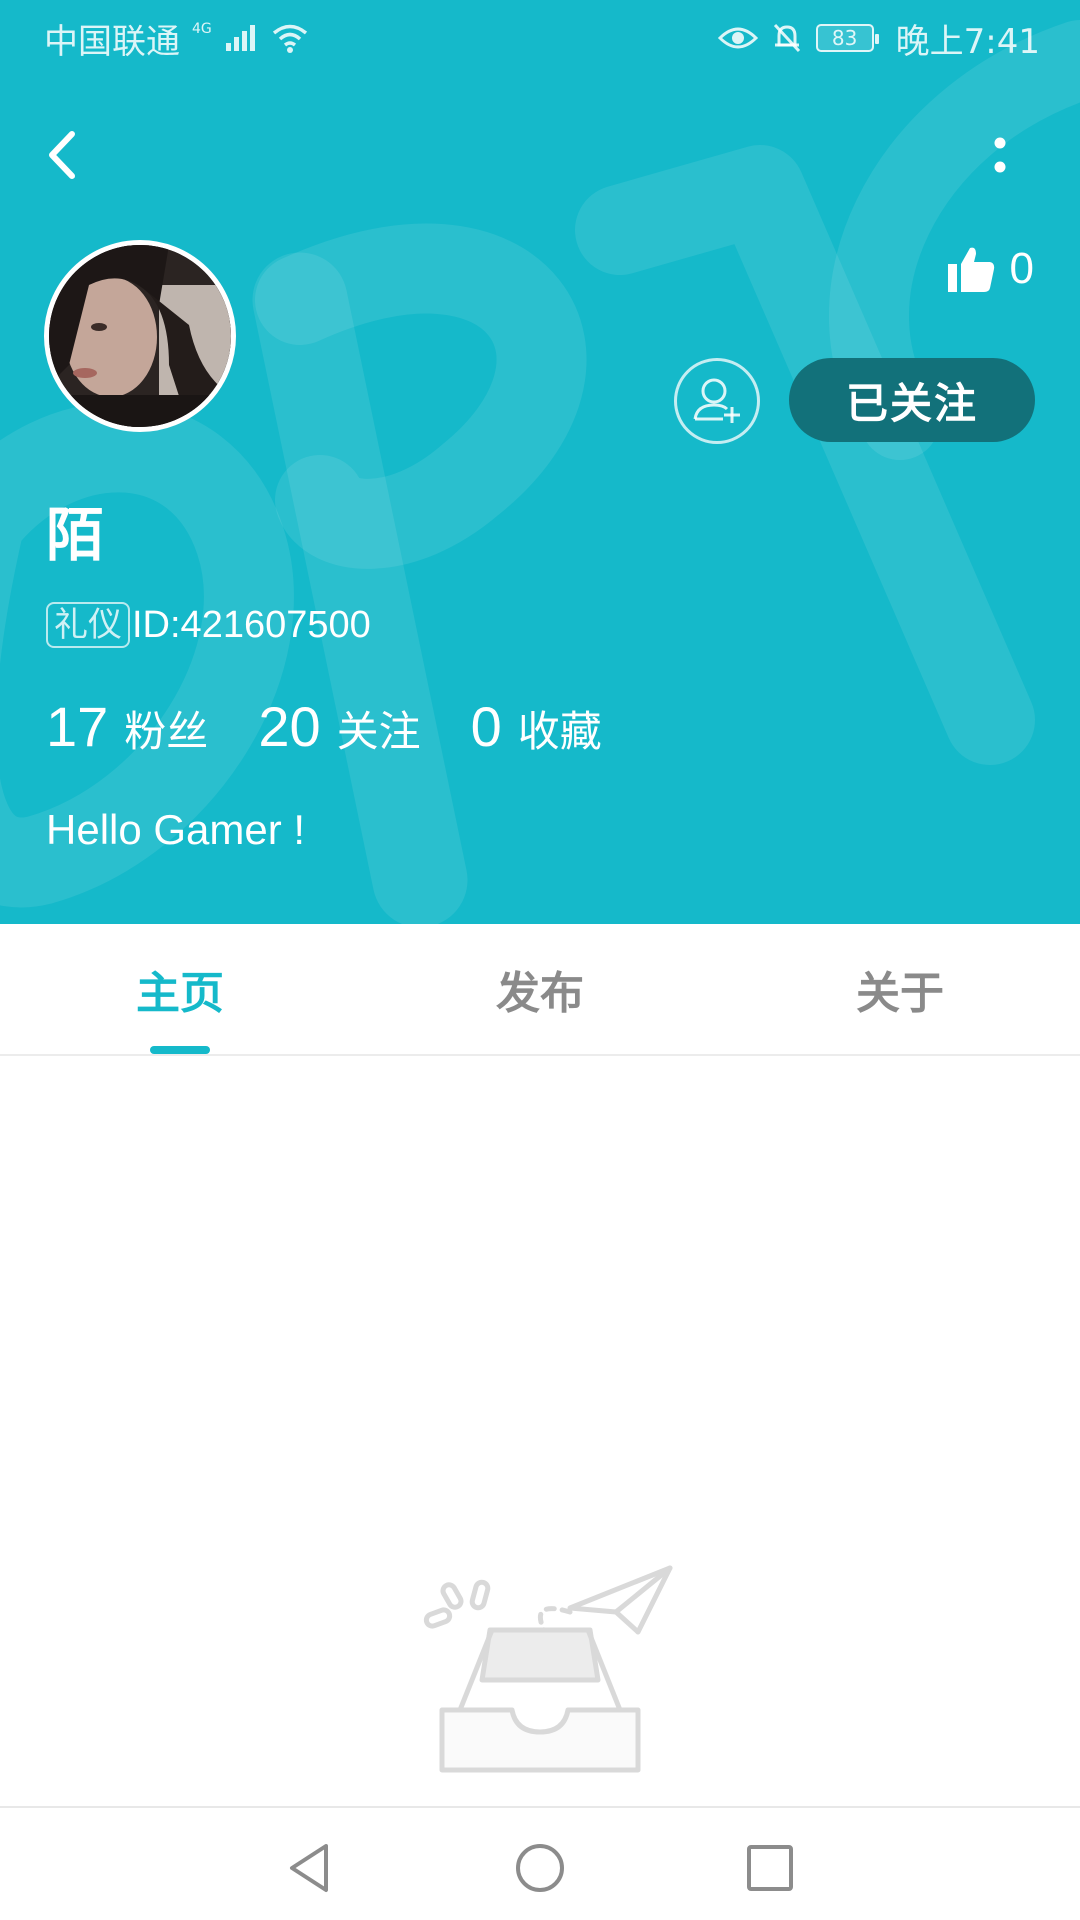  I want to click on more-options-button, so click(1000, 155).